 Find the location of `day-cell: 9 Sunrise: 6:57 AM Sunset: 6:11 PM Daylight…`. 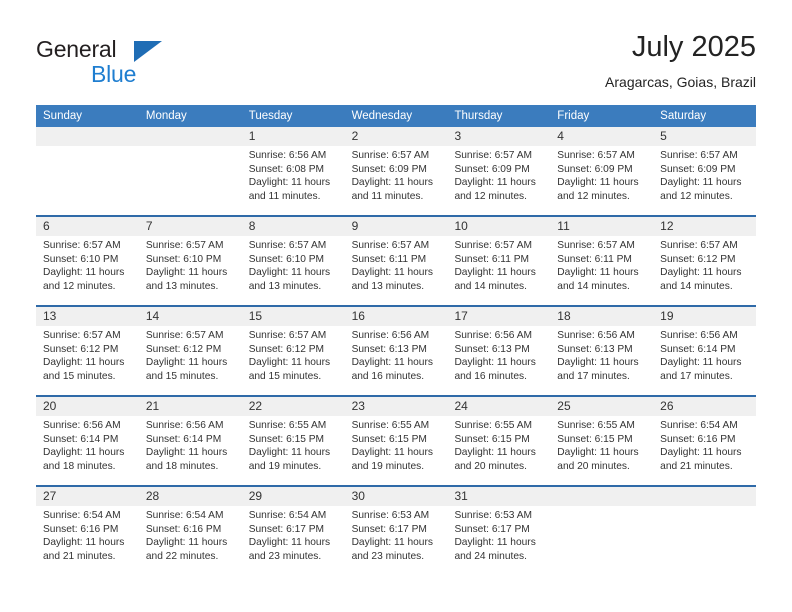

day-cell: 9 Sunrise: 6:57 AM Sunset: 6:11 PM Daylight… is located at coordinates (396, 261).